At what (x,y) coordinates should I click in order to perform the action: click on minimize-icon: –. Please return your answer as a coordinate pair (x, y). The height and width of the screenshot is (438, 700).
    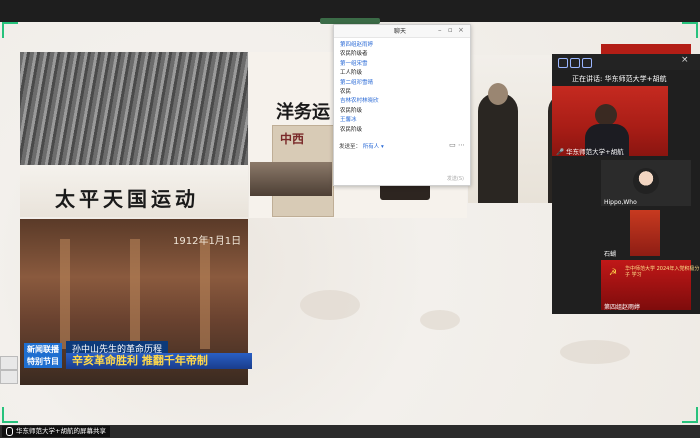
    Looking at the image, I should click on (440, 30).